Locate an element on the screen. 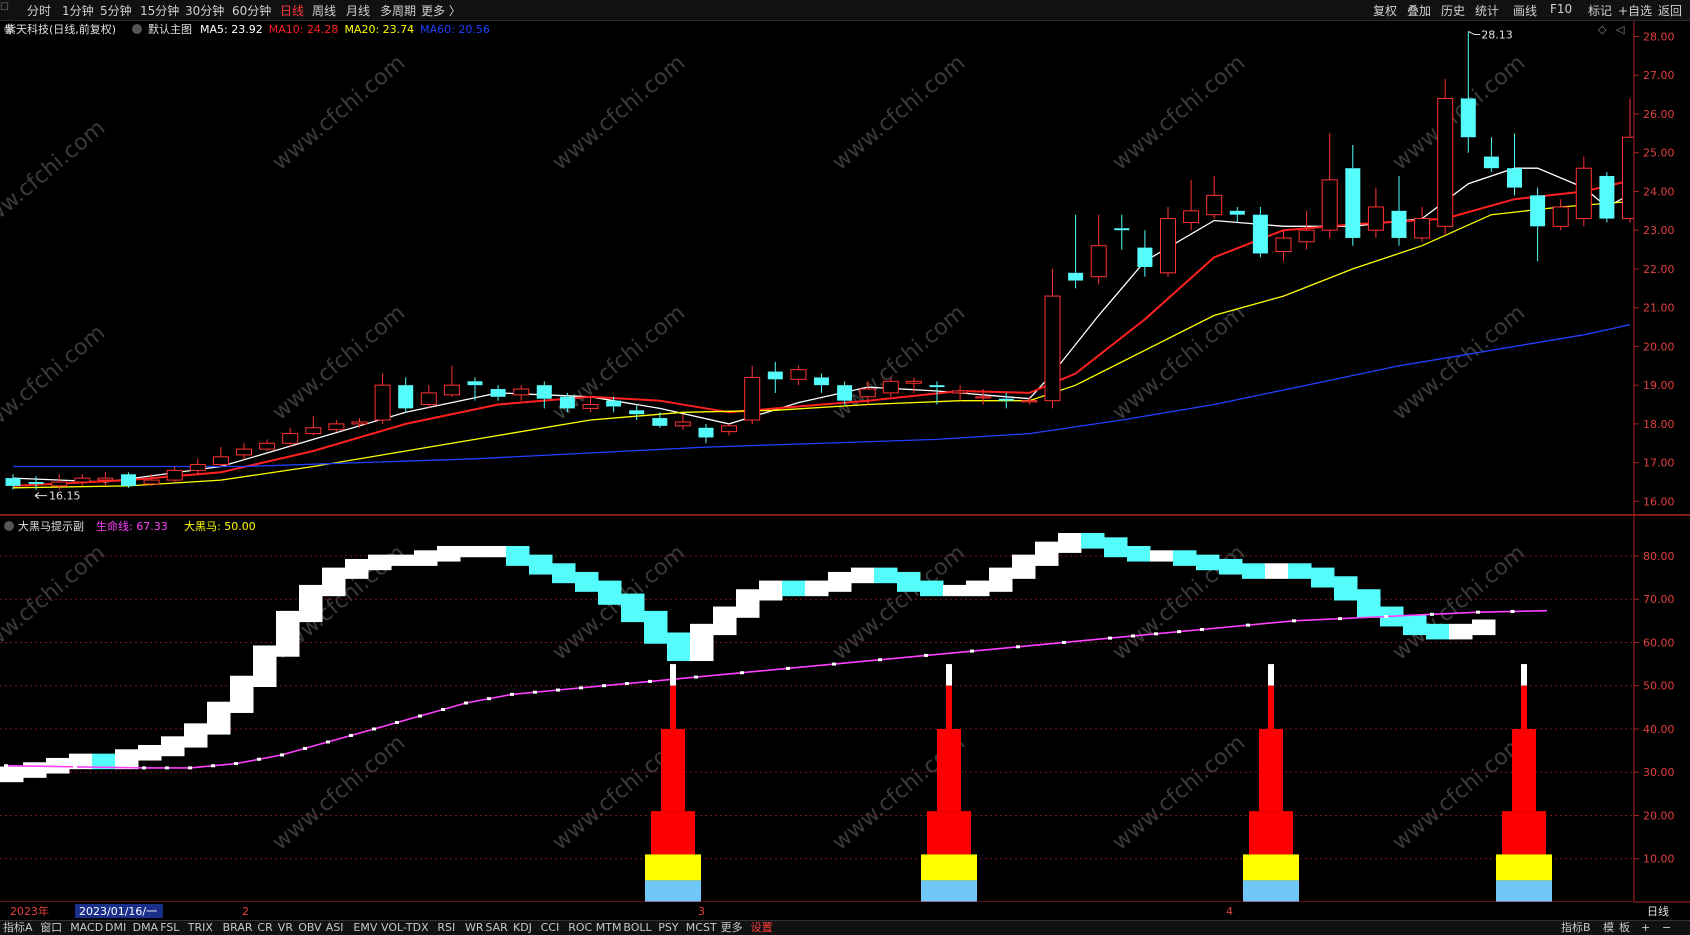 This screenshot has height=935, width=1690. bottom-right-button-1: 模 is located at coordinates (1608, 928).